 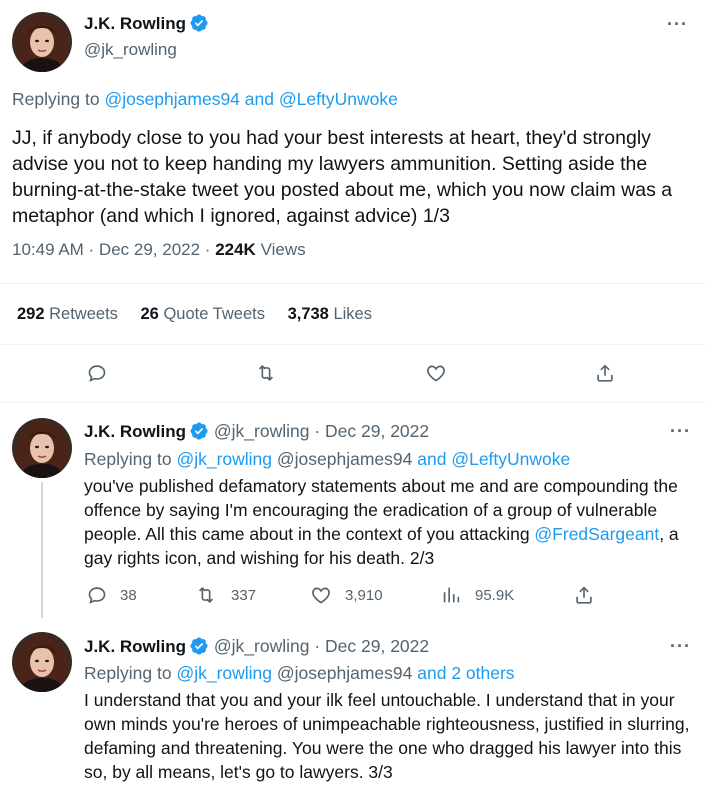 I want to click on mention-link: @FredSargeant, so click(x=596, y=534).